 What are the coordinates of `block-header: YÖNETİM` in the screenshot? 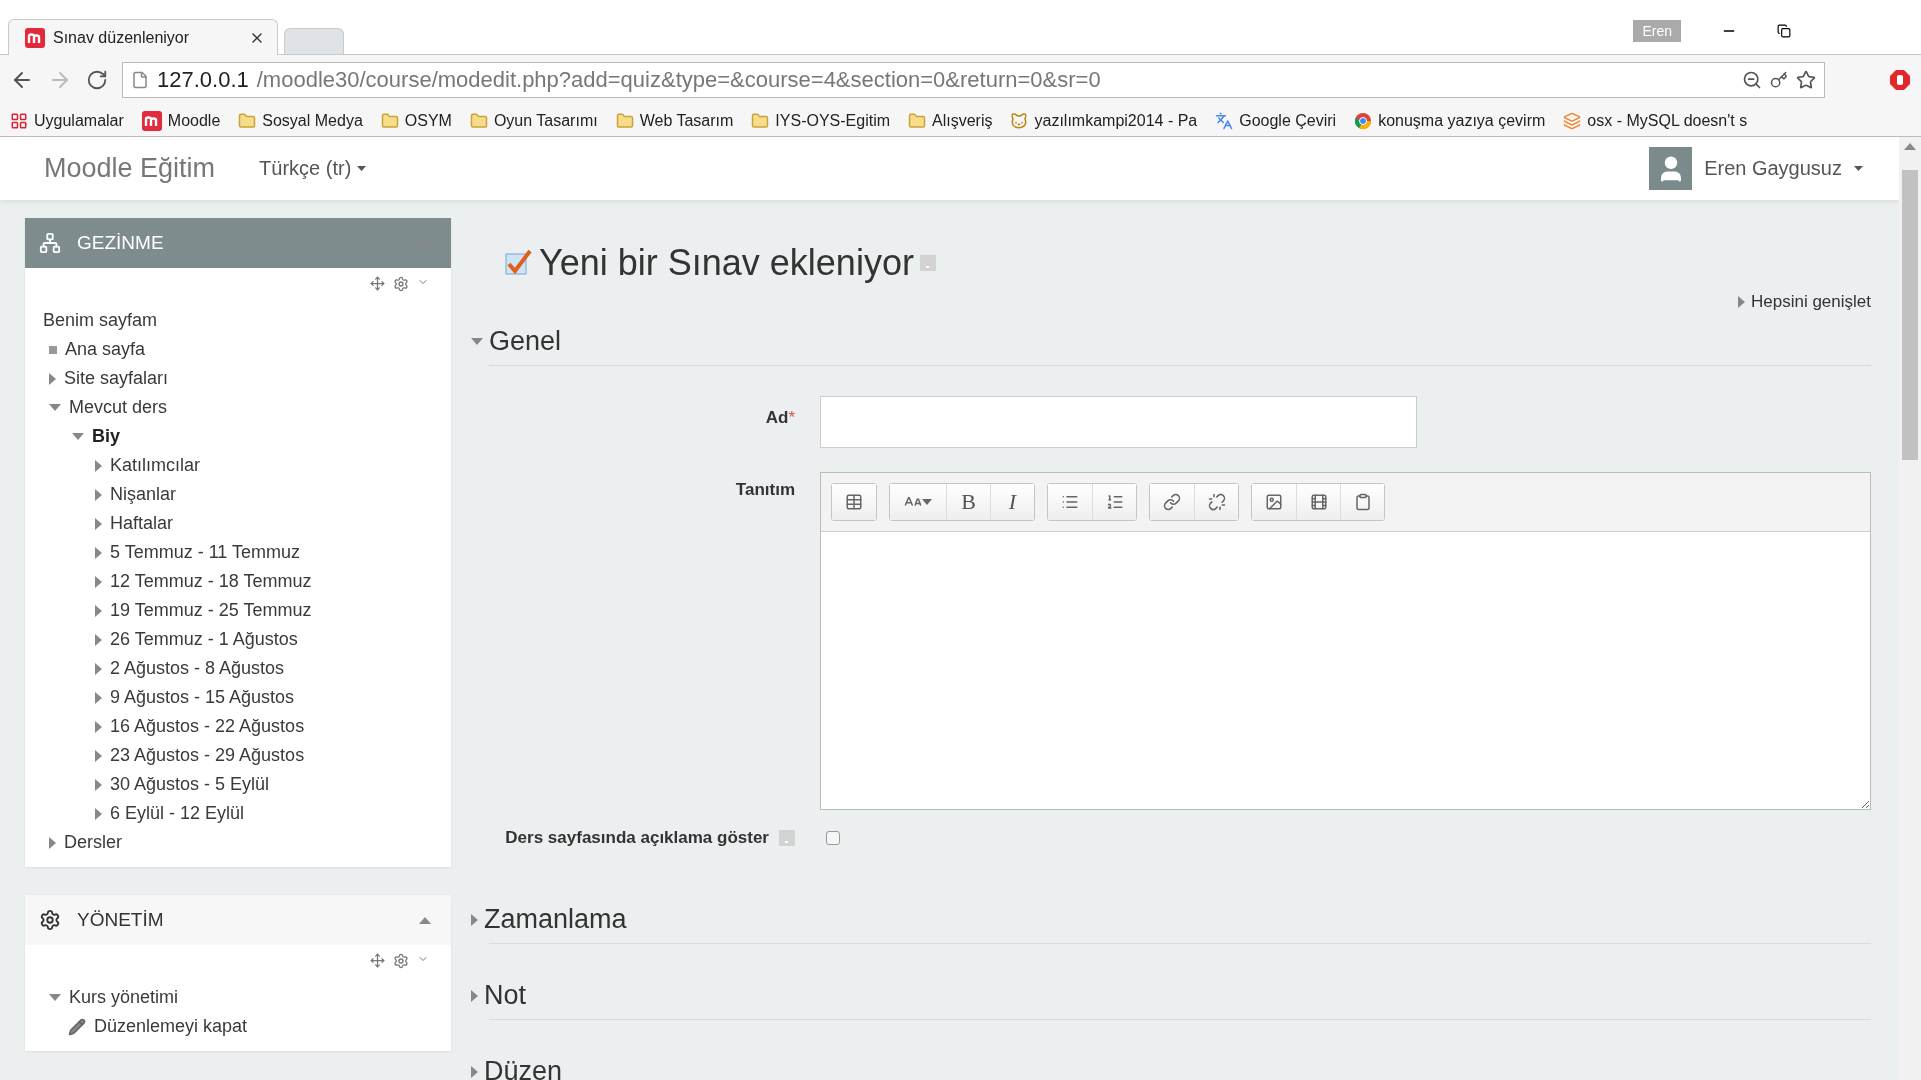 It's located at (238, 920).